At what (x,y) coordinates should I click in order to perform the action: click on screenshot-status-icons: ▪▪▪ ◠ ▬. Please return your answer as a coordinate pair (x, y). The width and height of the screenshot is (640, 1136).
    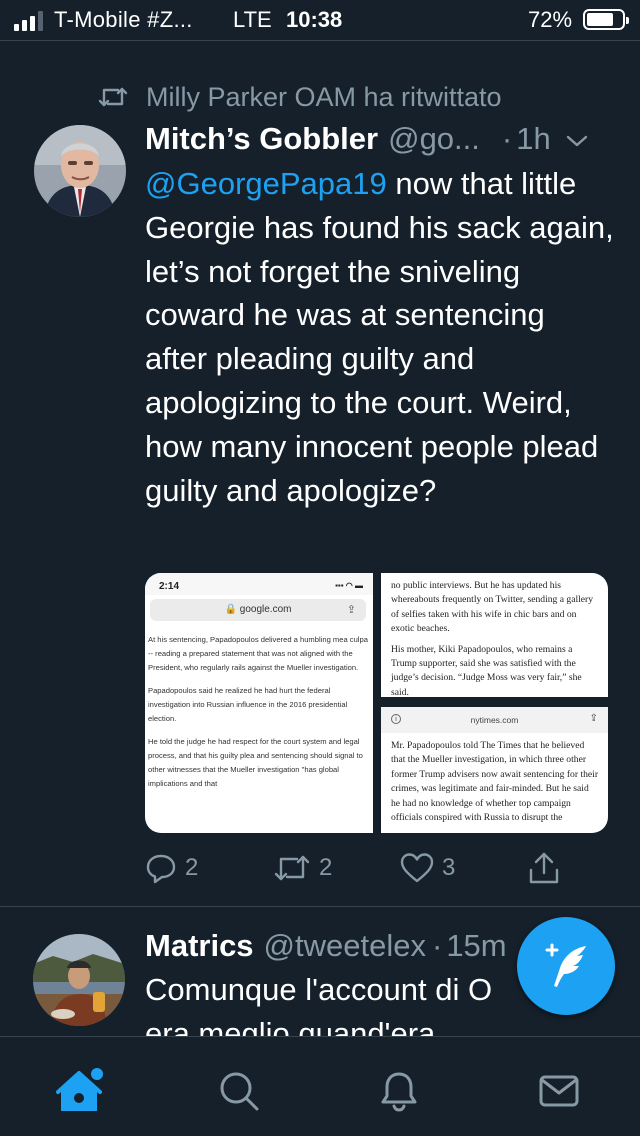
    Looking at the image, I should click on (349, 585).